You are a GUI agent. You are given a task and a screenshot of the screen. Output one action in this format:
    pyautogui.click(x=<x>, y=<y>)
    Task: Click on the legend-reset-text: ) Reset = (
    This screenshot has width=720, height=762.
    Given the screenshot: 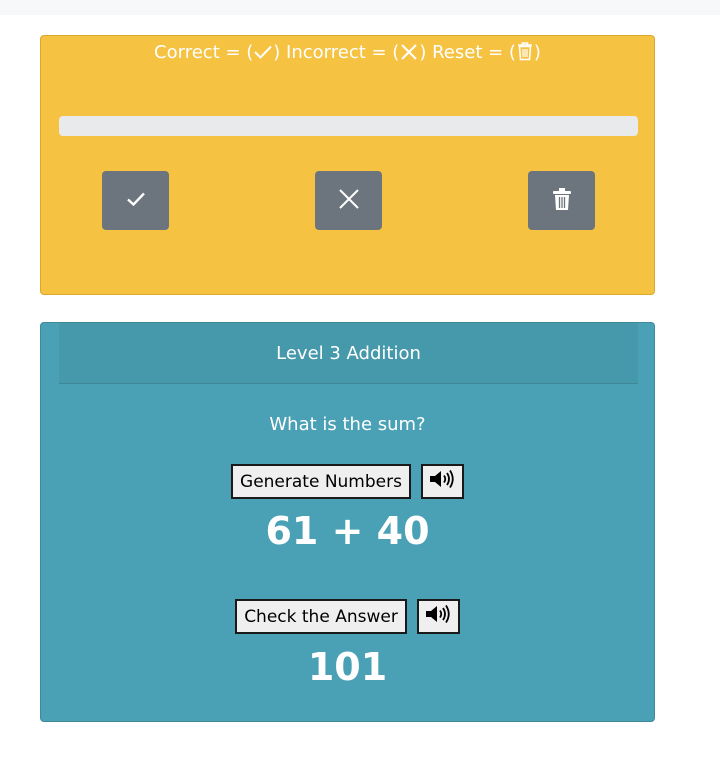 What is the action you would take?
    pyautogui.click(x=467, y=52)
    